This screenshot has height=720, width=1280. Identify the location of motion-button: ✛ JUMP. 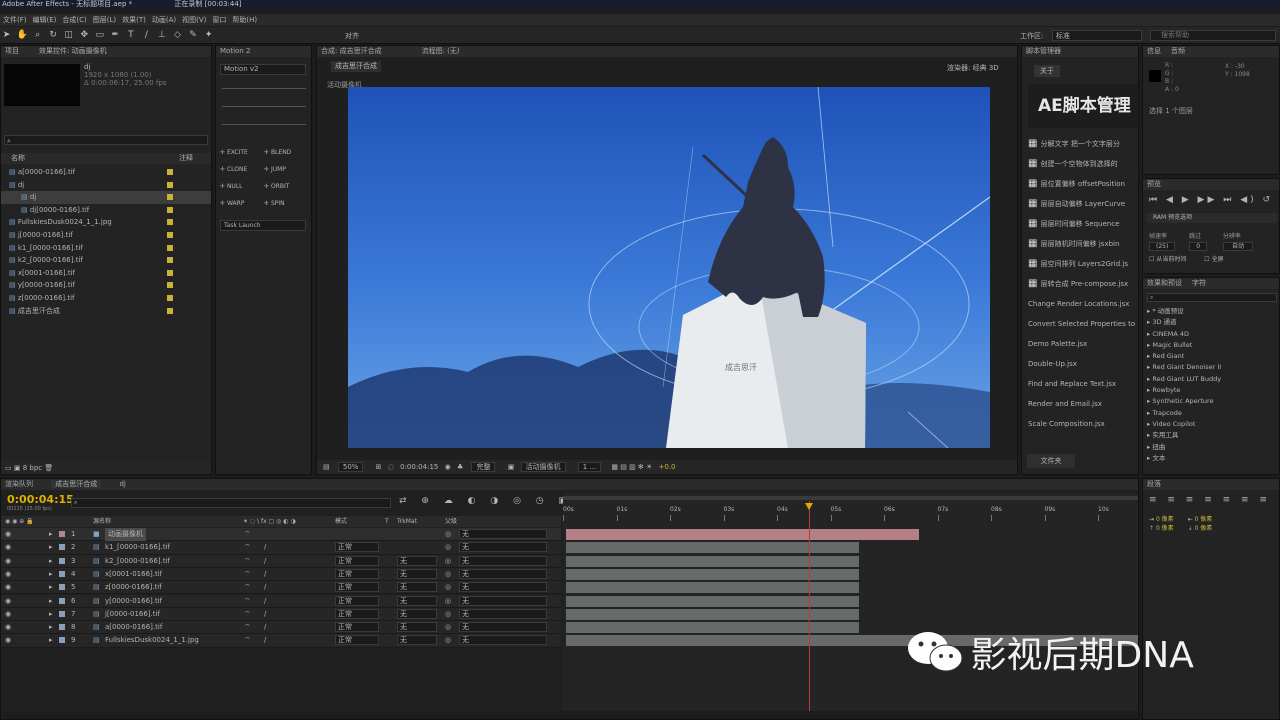
(286, 169).